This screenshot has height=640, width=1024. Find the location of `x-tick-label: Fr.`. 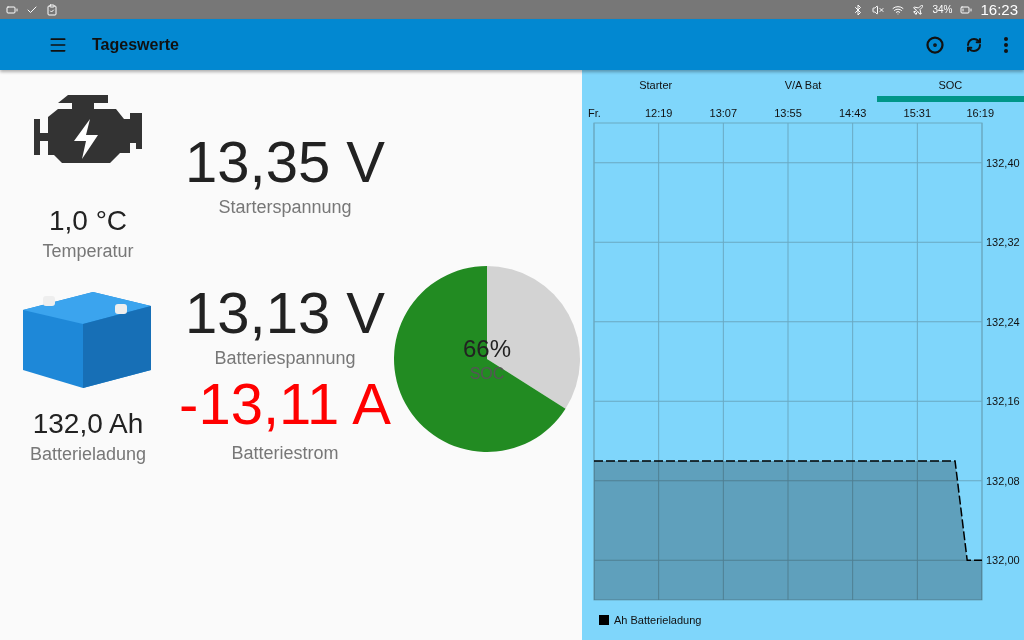

x-tick-label: Fr. is located at coordinates (594, 113).